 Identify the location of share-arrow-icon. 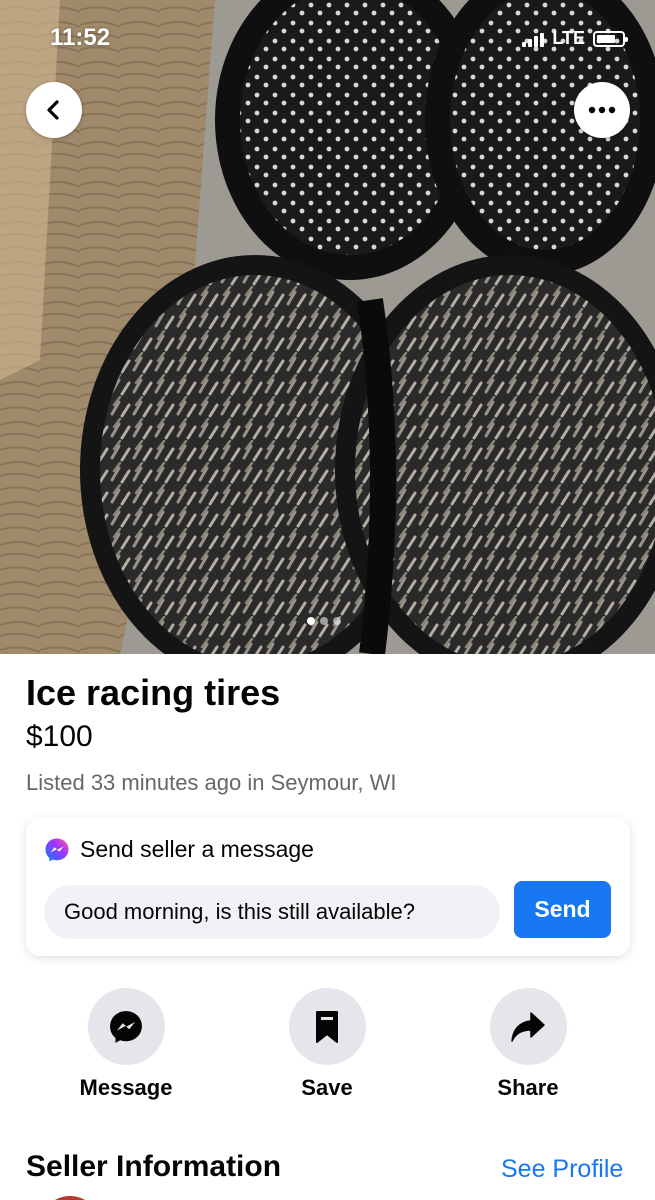
(528, 1026).